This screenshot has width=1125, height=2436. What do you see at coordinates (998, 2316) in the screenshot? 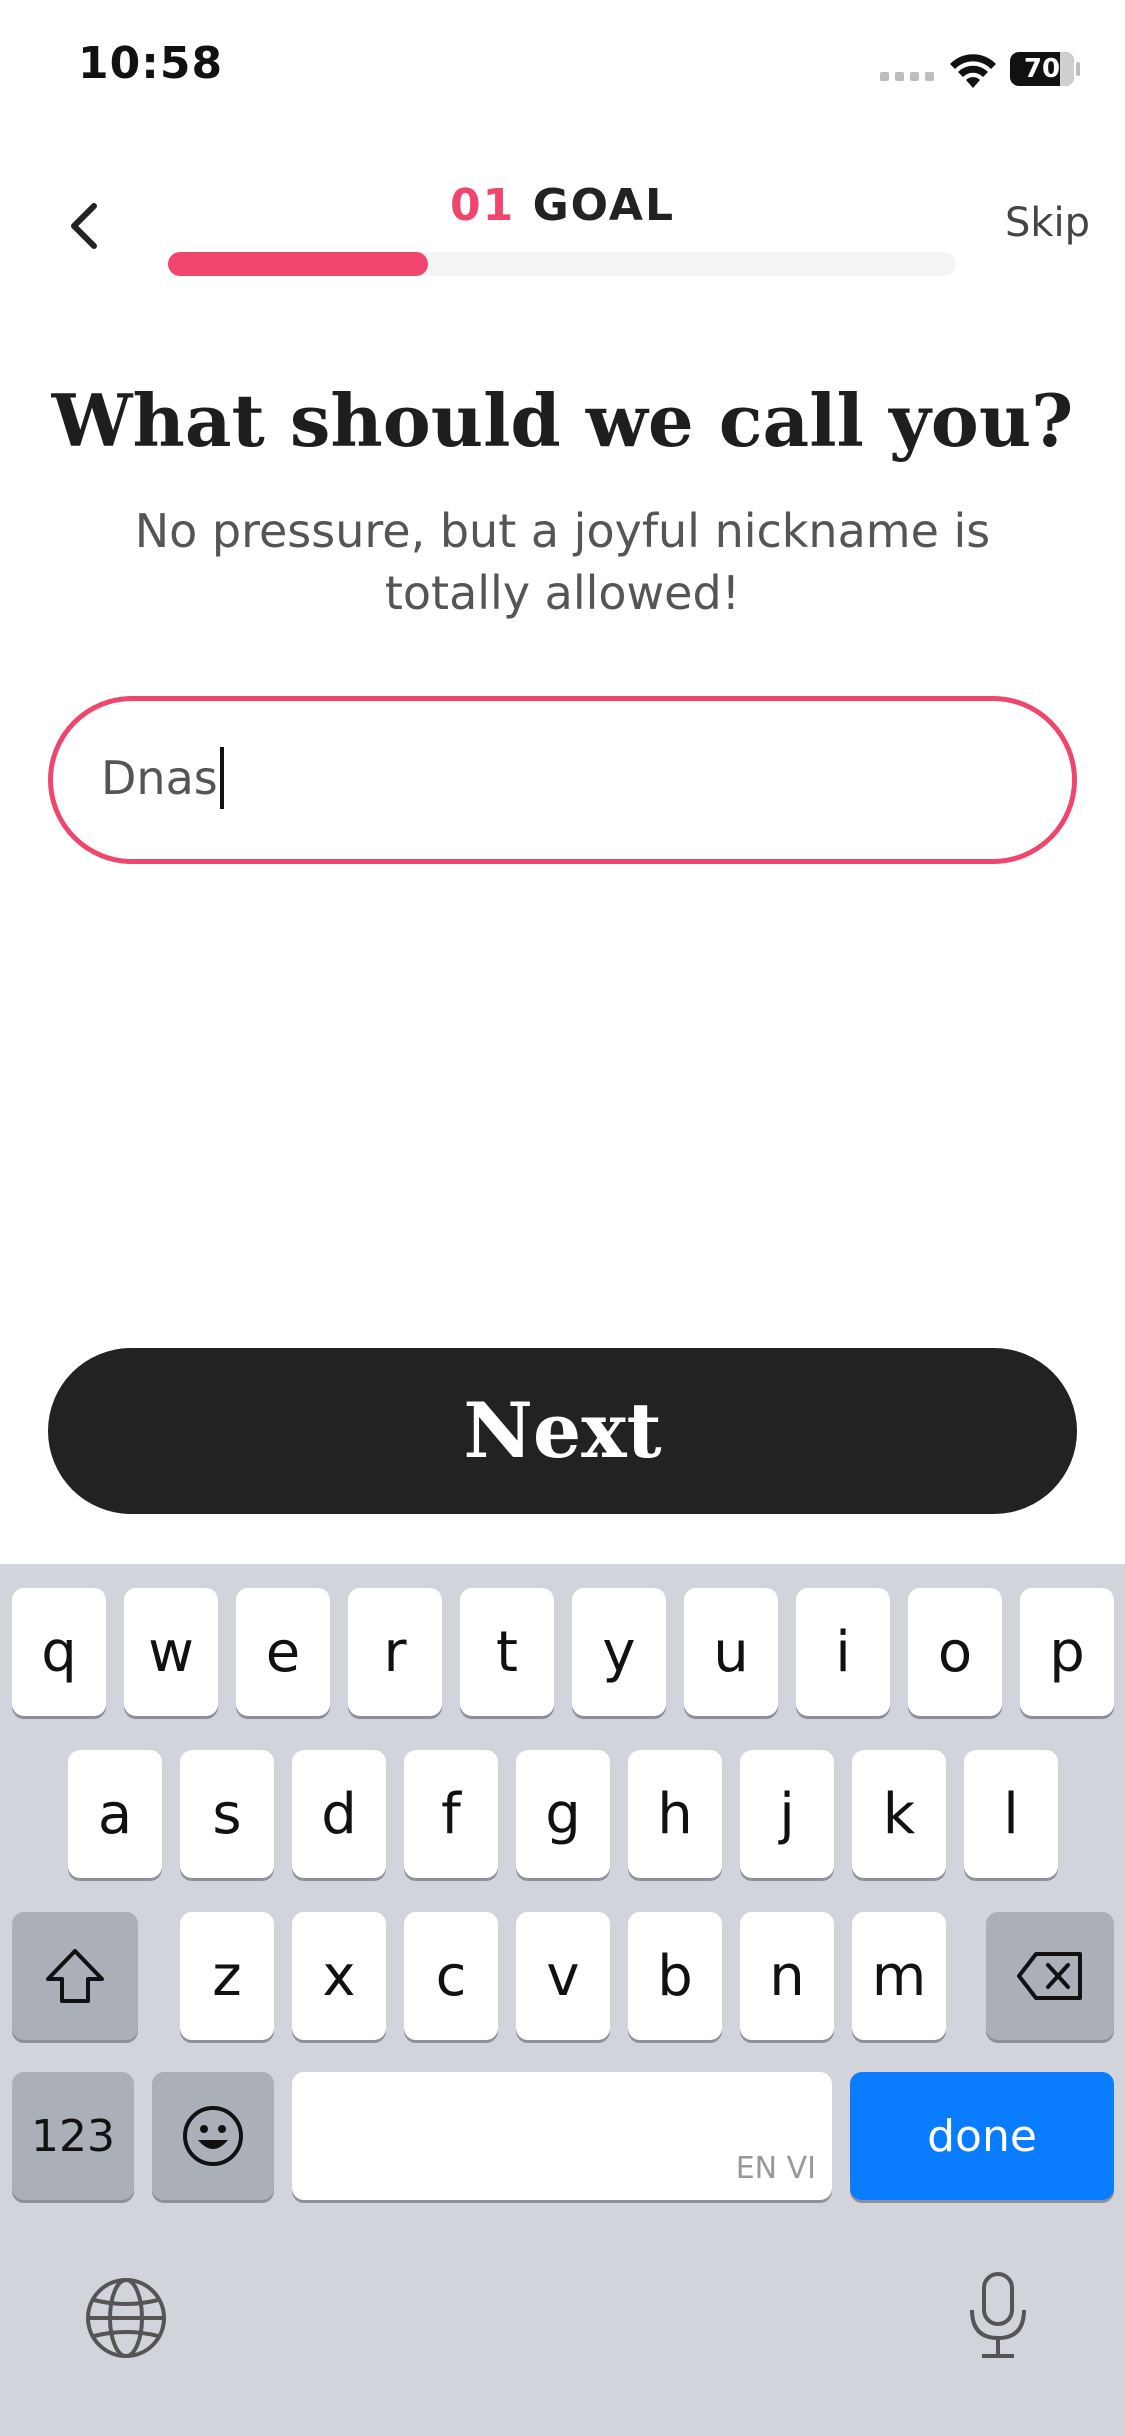
I see `microphone-icon` at bounding box center [998, 2316].